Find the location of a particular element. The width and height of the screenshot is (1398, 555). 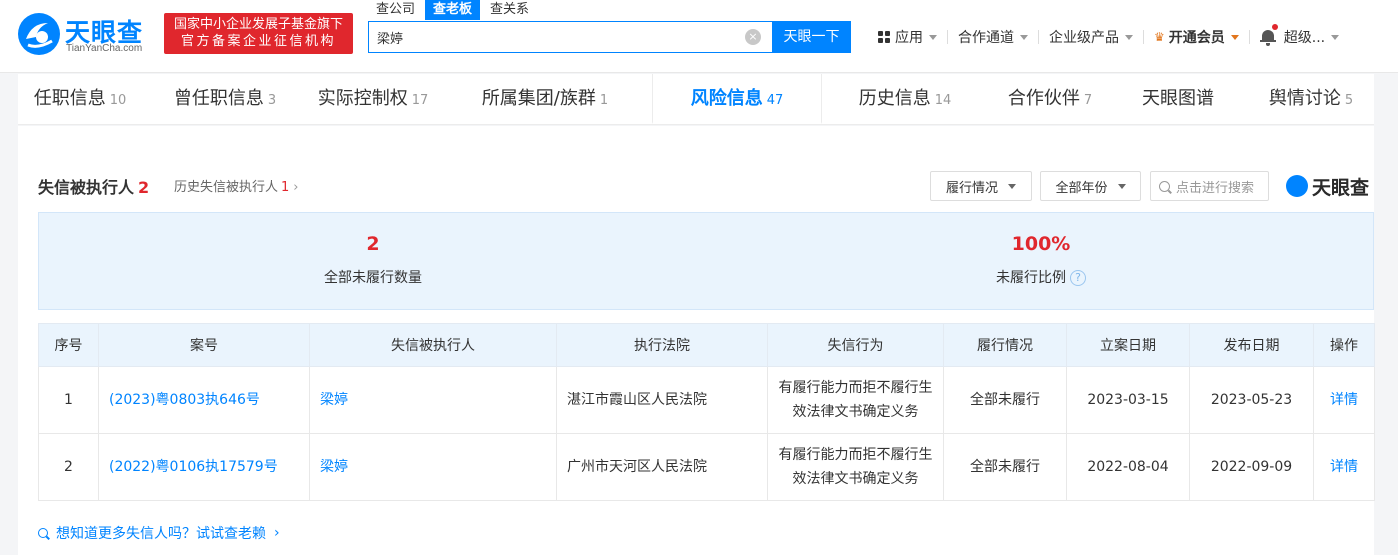

nav-apps: 应用 is located at coordinates (907, 37).